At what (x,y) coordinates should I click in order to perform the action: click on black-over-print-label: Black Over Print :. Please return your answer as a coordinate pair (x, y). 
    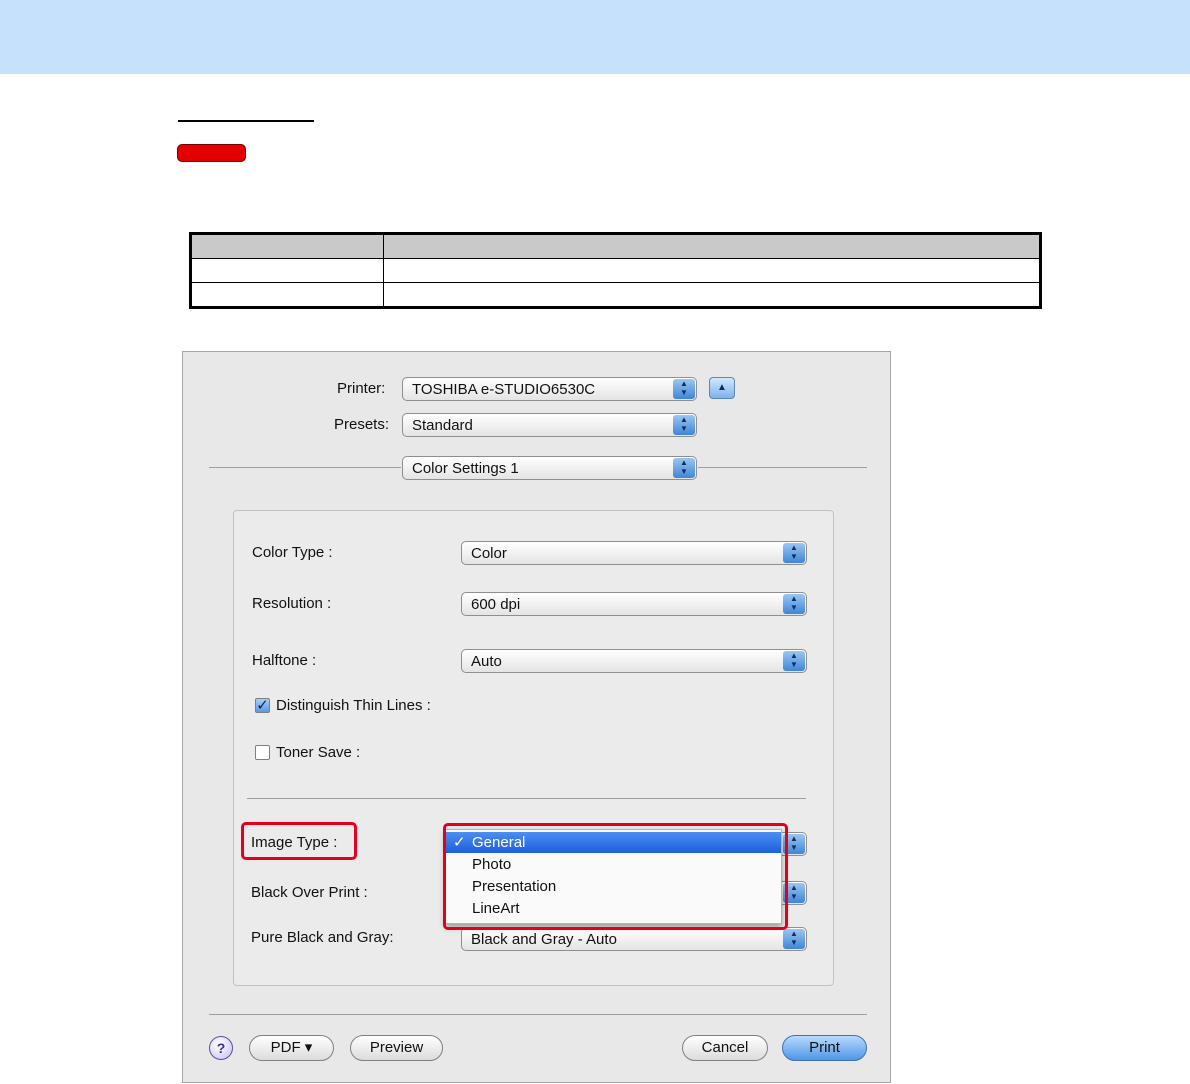
    Looking at the image, I should click on (309, 892).